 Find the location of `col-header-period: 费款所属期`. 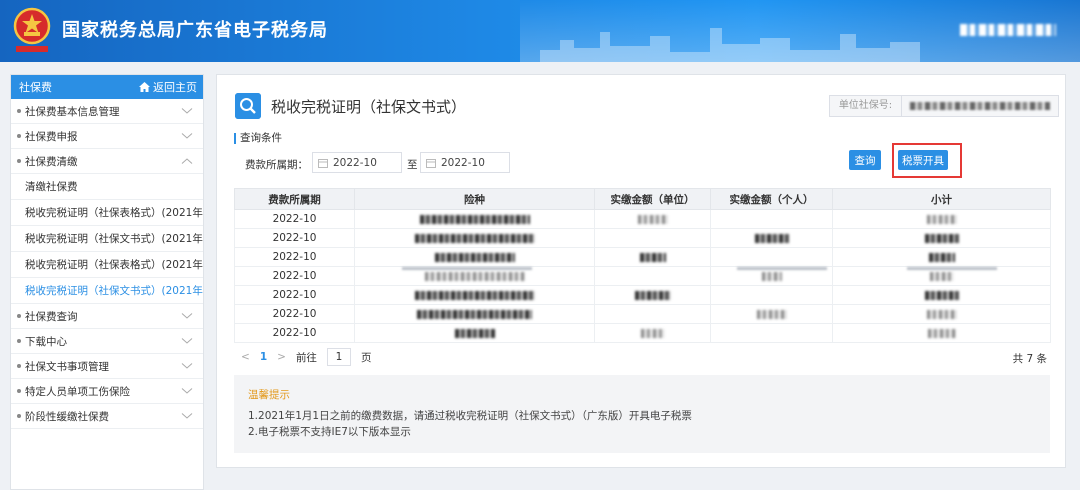

col-header-period: 费款所属期 is located at coordinates (294, 199).